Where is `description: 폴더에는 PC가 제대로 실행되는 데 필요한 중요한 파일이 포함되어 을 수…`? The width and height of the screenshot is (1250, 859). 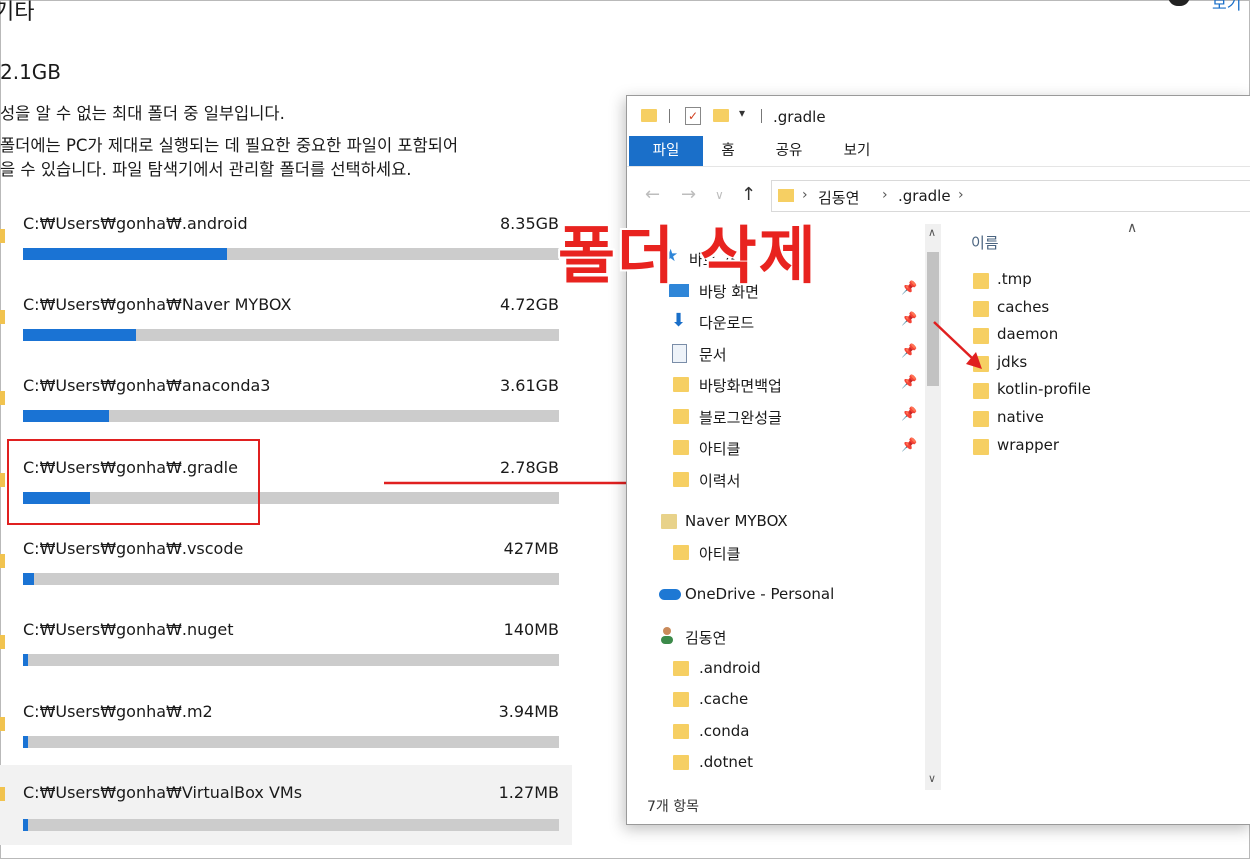
description: 폴더에는 PC가 제대로 실행되는 데 필요한 중요한 파일이 포함되어 을 수… is located at coordinates (300, 158).